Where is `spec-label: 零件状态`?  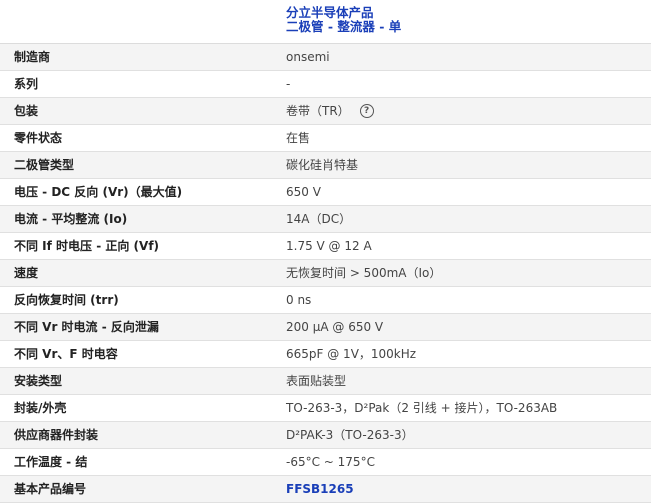 spec-label: 零件状态 is located at coordinates (38, 138).